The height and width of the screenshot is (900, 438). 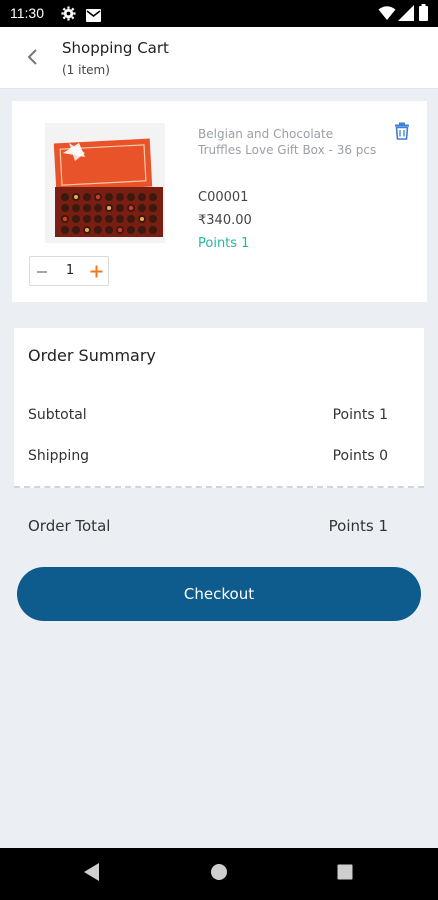 I want to click on system-nav-bar, so click(x=219, y=874).